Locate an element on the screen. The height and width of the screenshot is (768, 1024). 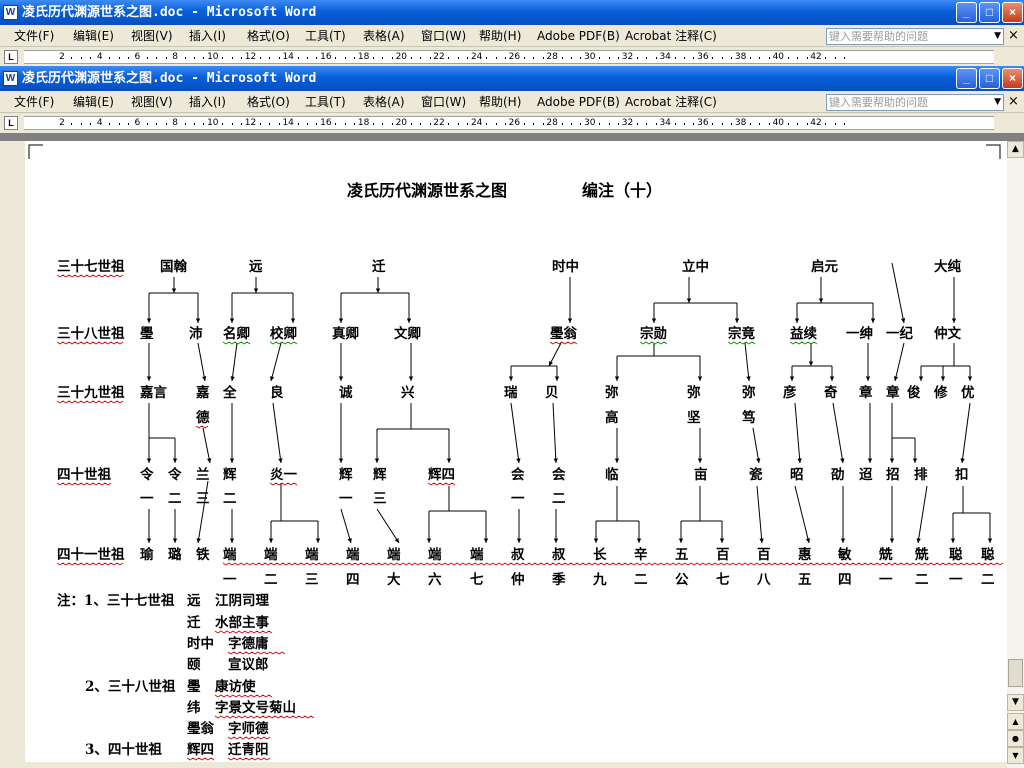
ruler-number: 42 is located at coordinates (816, 123).